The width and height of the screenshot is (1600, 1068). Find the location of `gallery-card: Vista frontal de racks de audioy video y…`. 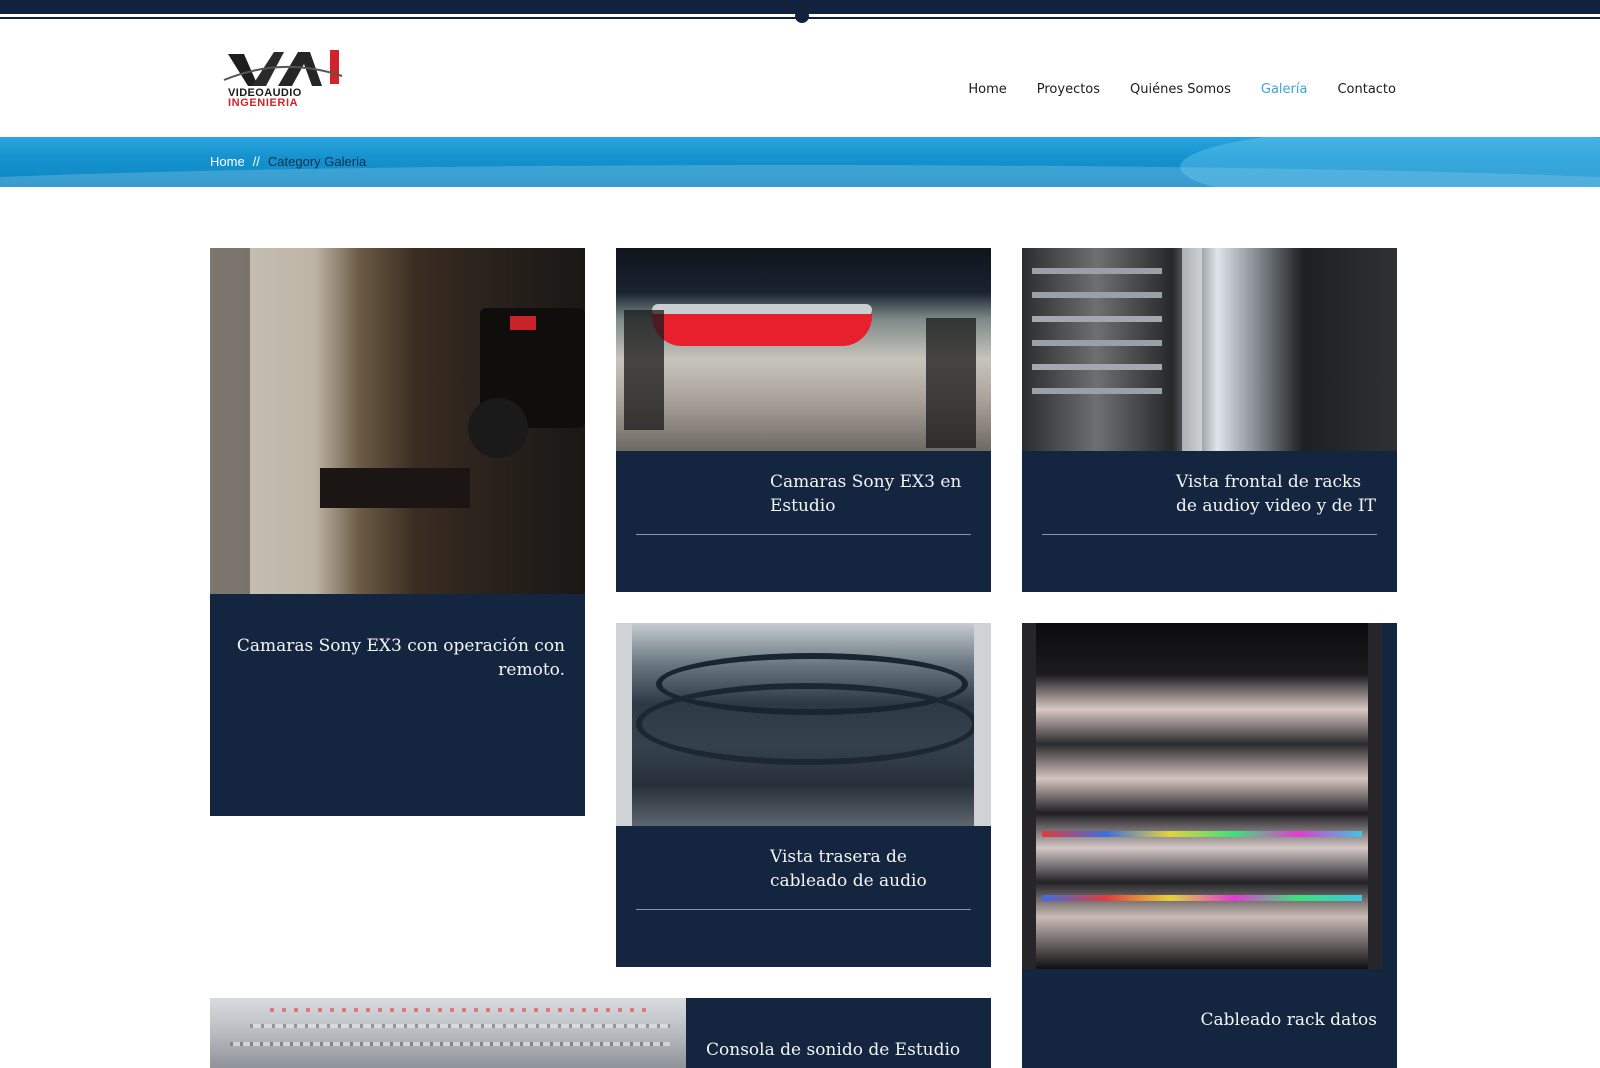

gallery-card: Vista frontal de racks de audioy video y… is located at coordinates (1209, 420).